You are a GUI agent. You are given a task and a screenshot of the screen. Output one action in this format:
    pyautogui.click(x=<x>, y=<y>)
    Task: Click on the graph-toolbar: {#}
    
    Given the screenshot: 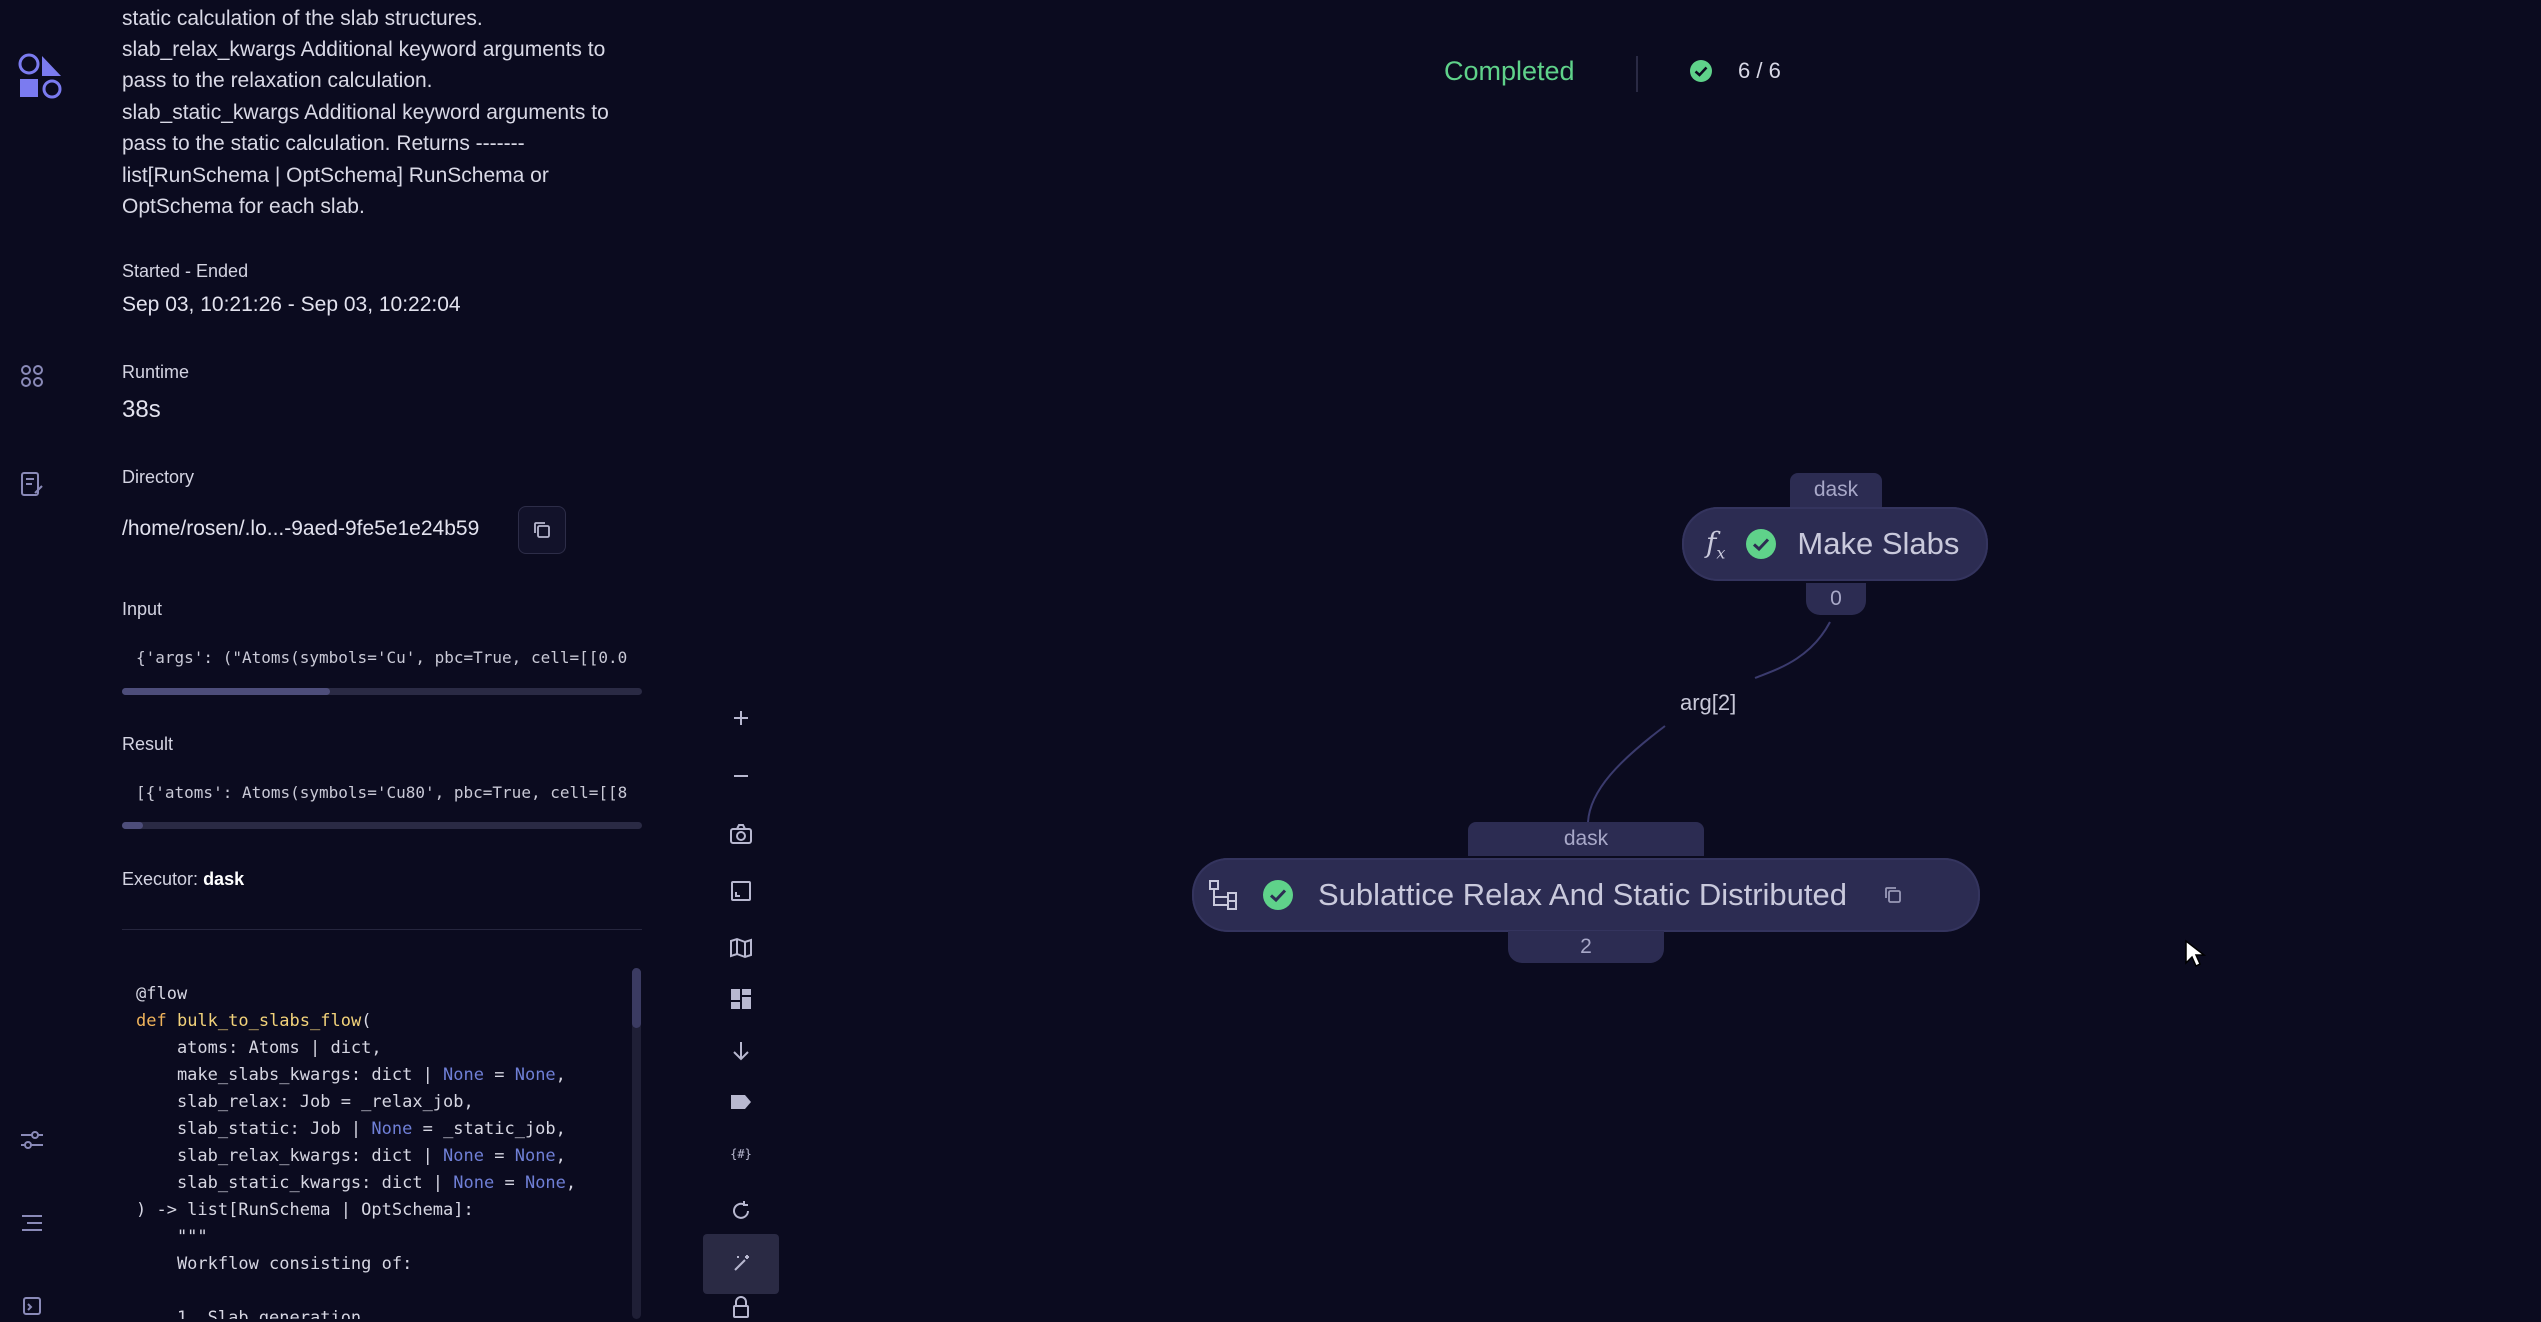 What is the action you would take?
    pyautogui.click(x=741, y=1004)
    